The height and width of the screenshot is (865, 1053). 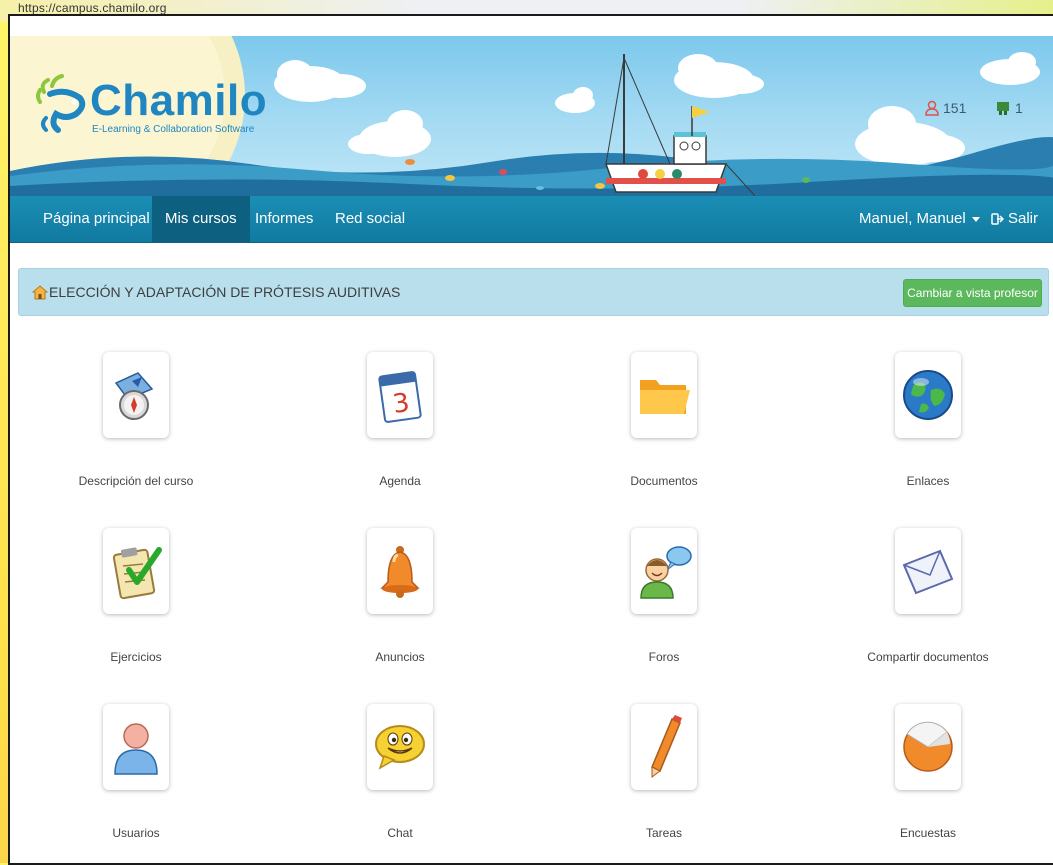 I want to click on logo-subtitle: E-Learning & Collaboration Software, so click(x=173, y=129).